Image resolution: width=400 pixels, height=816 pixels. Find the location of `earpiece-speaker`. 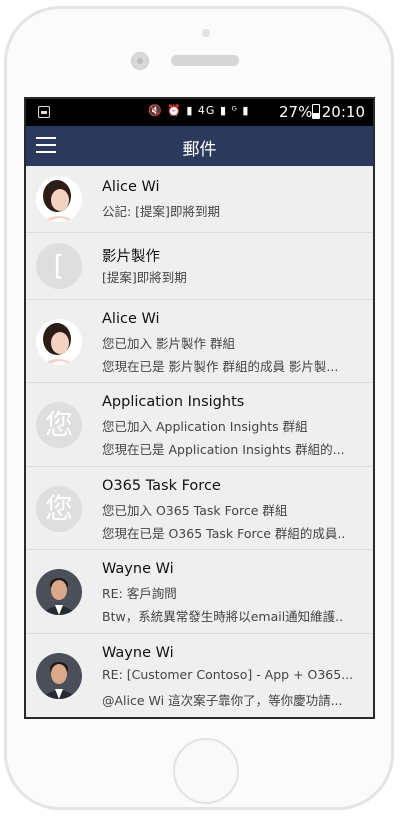

earpiece-speaker is located at coordinates (205, 60).